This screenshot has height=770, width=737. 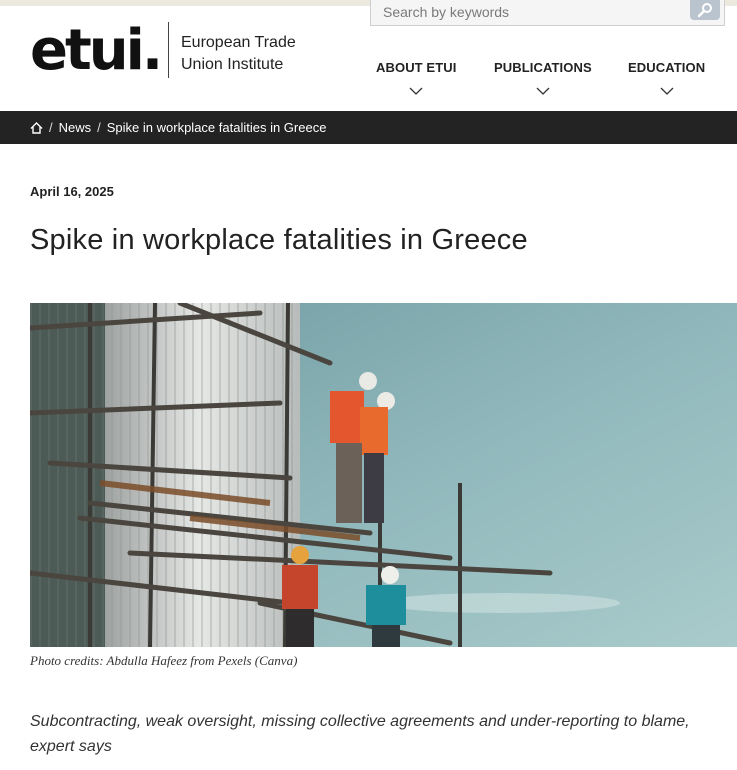 What do you see at coordinates (232, 64) in the screenshot?
I see `logo-tagline-line2: Union Institute` at bounding box center [232, 64].